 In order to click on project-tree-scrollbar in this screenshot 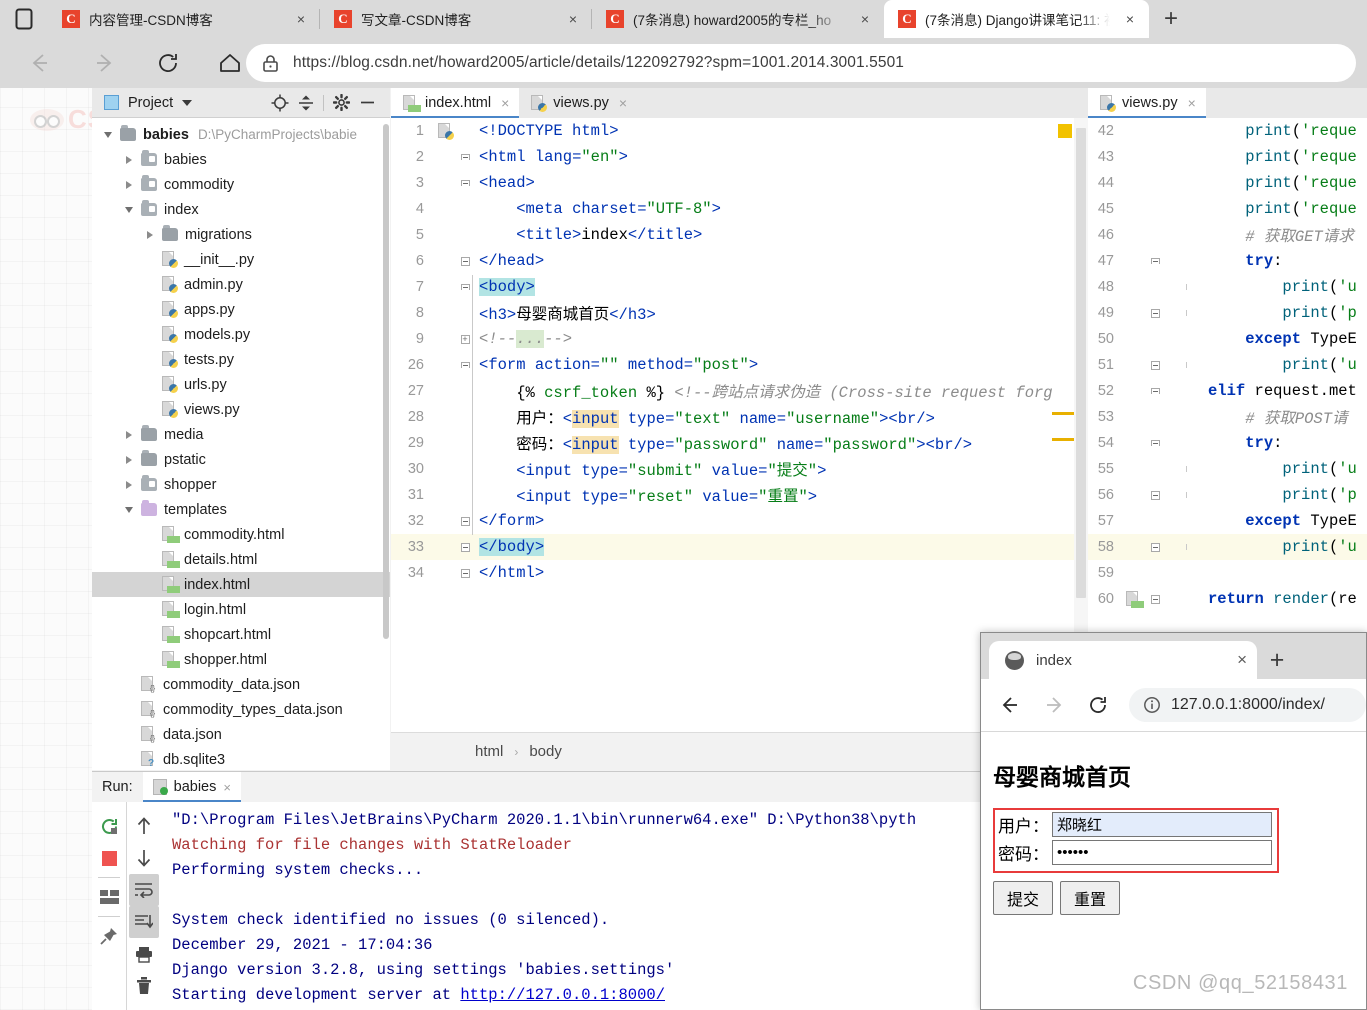, I will do `click(386, 381)`.